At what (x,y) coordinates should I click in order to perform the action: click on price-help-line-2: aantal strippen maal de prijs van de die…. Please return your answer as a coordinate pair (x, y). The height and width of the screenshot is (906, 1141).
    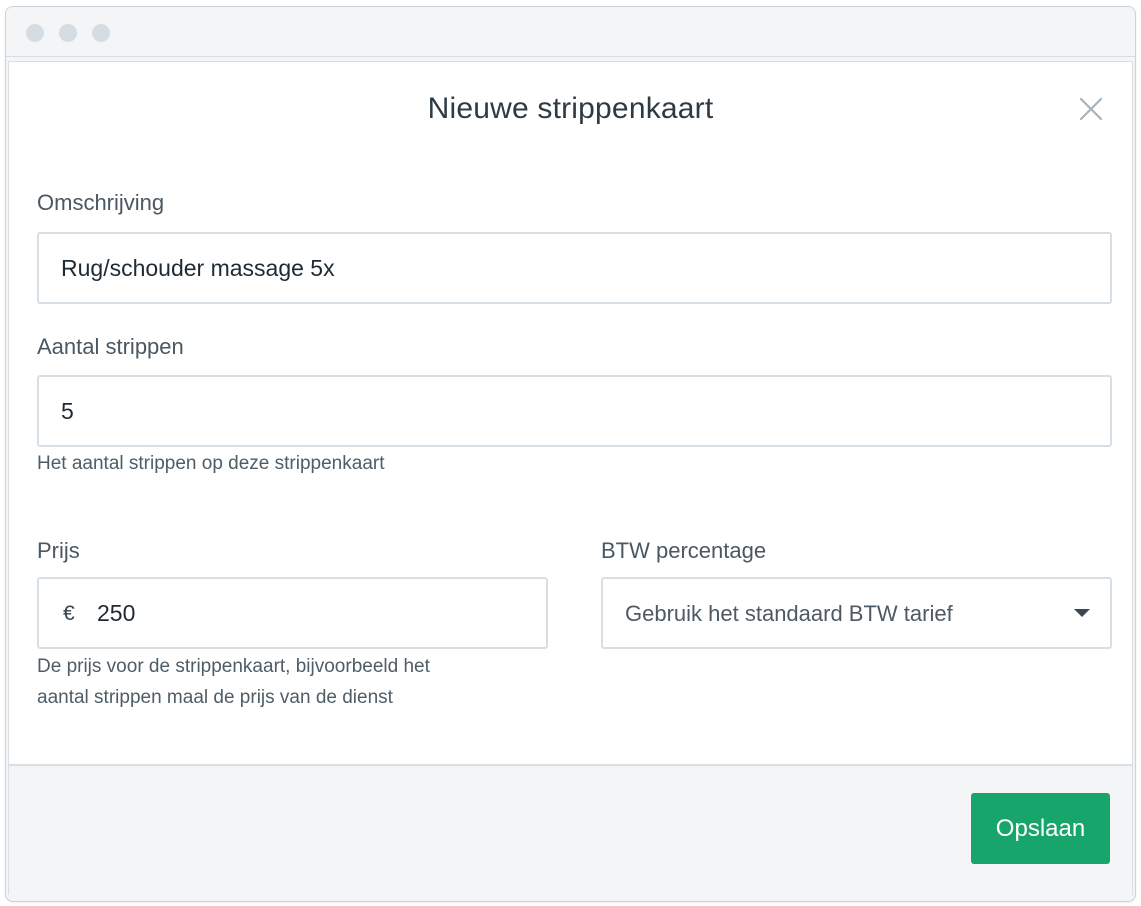
    Looking at the image, I should click on (215, 697).